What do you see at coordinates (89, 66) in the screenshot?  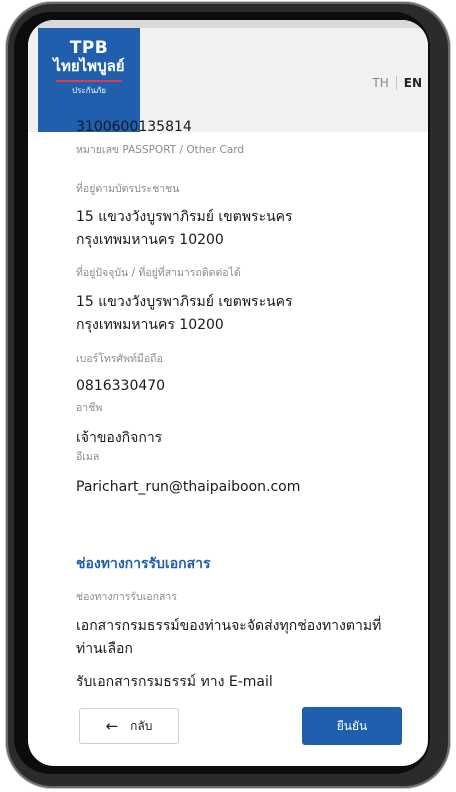 I see `logo-thai-name: ไทยไพบูลย์` at bounding box center [89, 66].